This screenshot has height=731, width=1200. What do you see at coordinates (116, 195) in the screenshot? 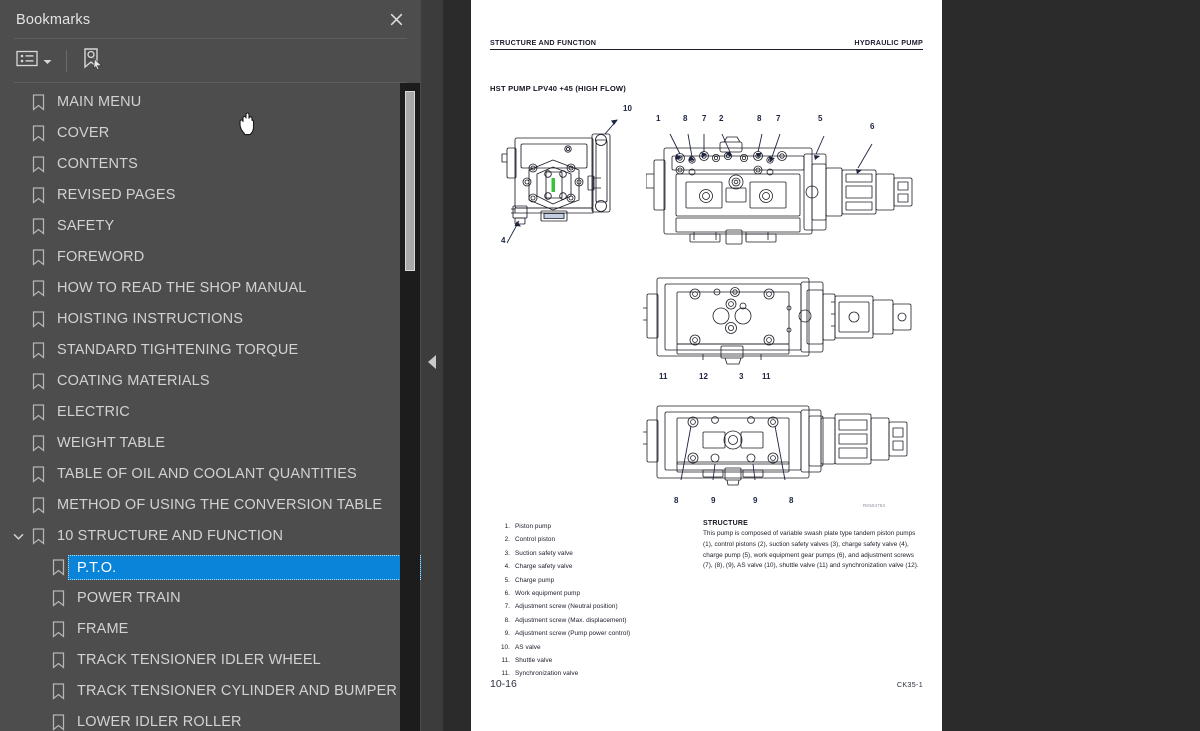
I see `bookmark-item-label: REVISED PAGES` at bounding box center [116, 195].